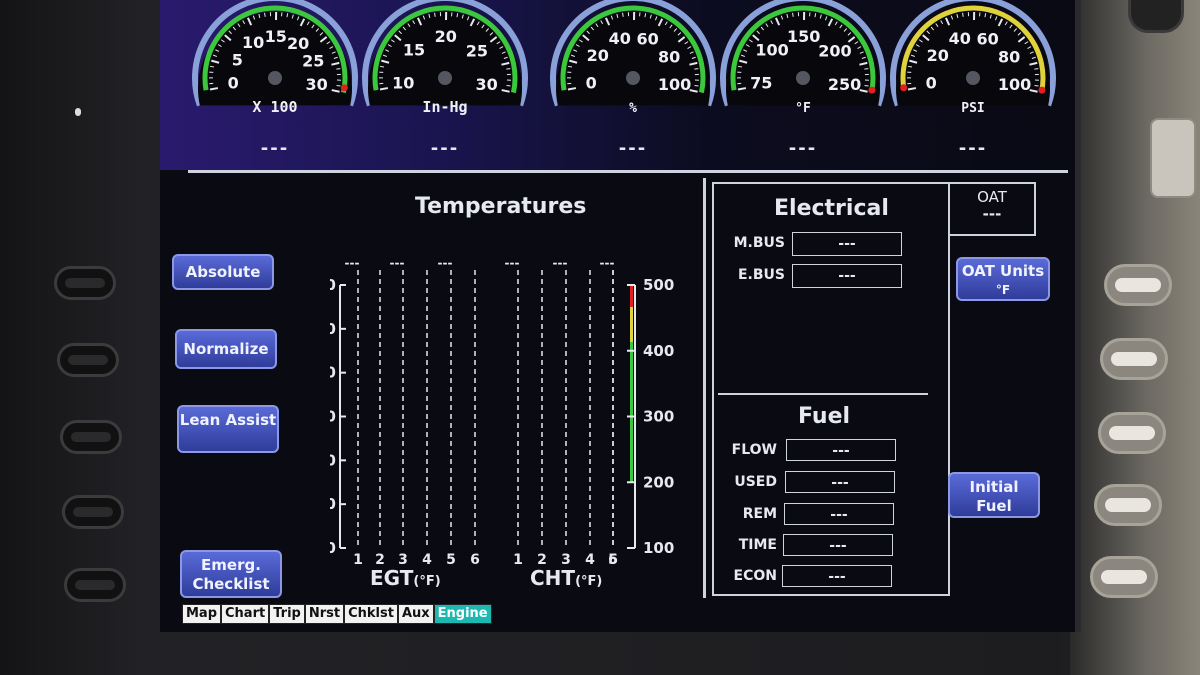  I want to click on tab-aux: Aux, so click(415, 614).